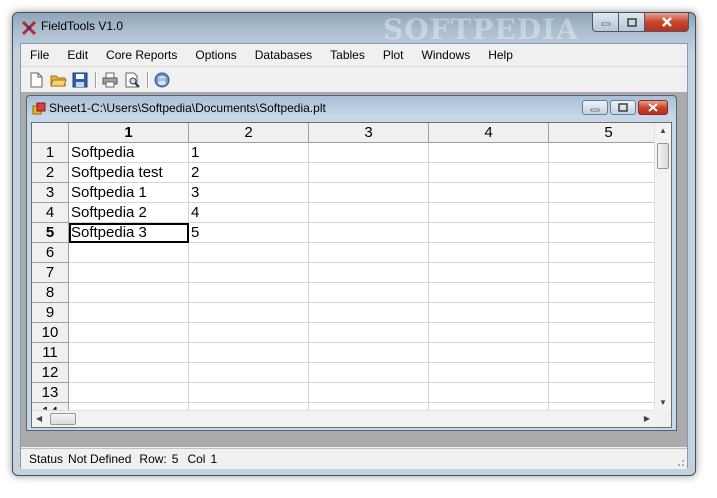 This screenshot has width=717, height=498. I want to click on column-header: 2, so click(249, 133).